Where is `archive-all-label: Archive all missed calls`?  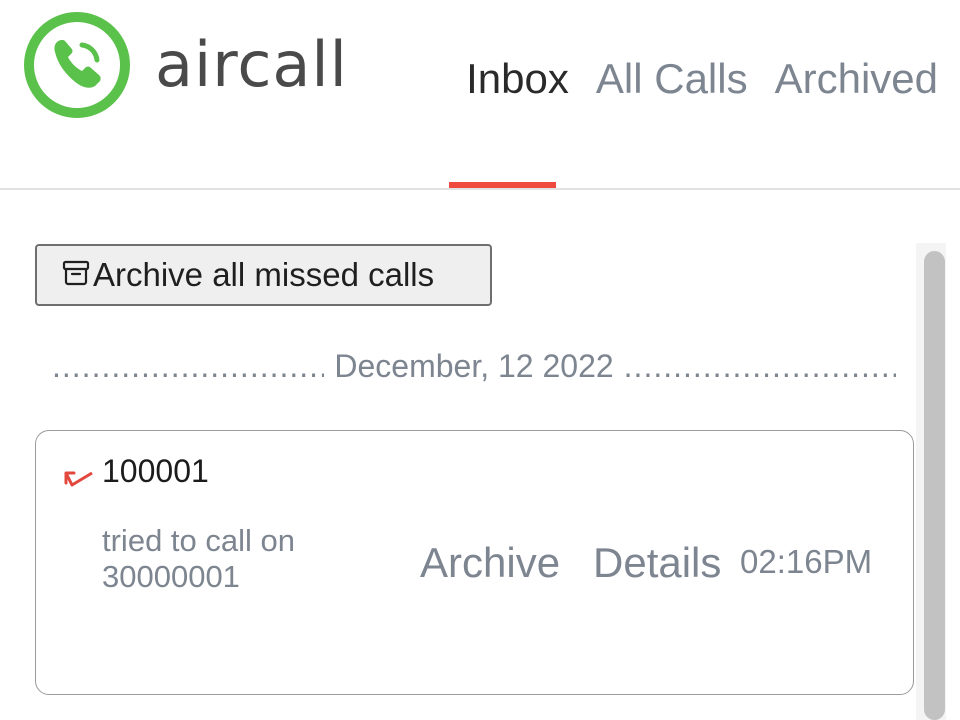
archive-all-label: Archive all missed calls is located at coordinates (264, 274).